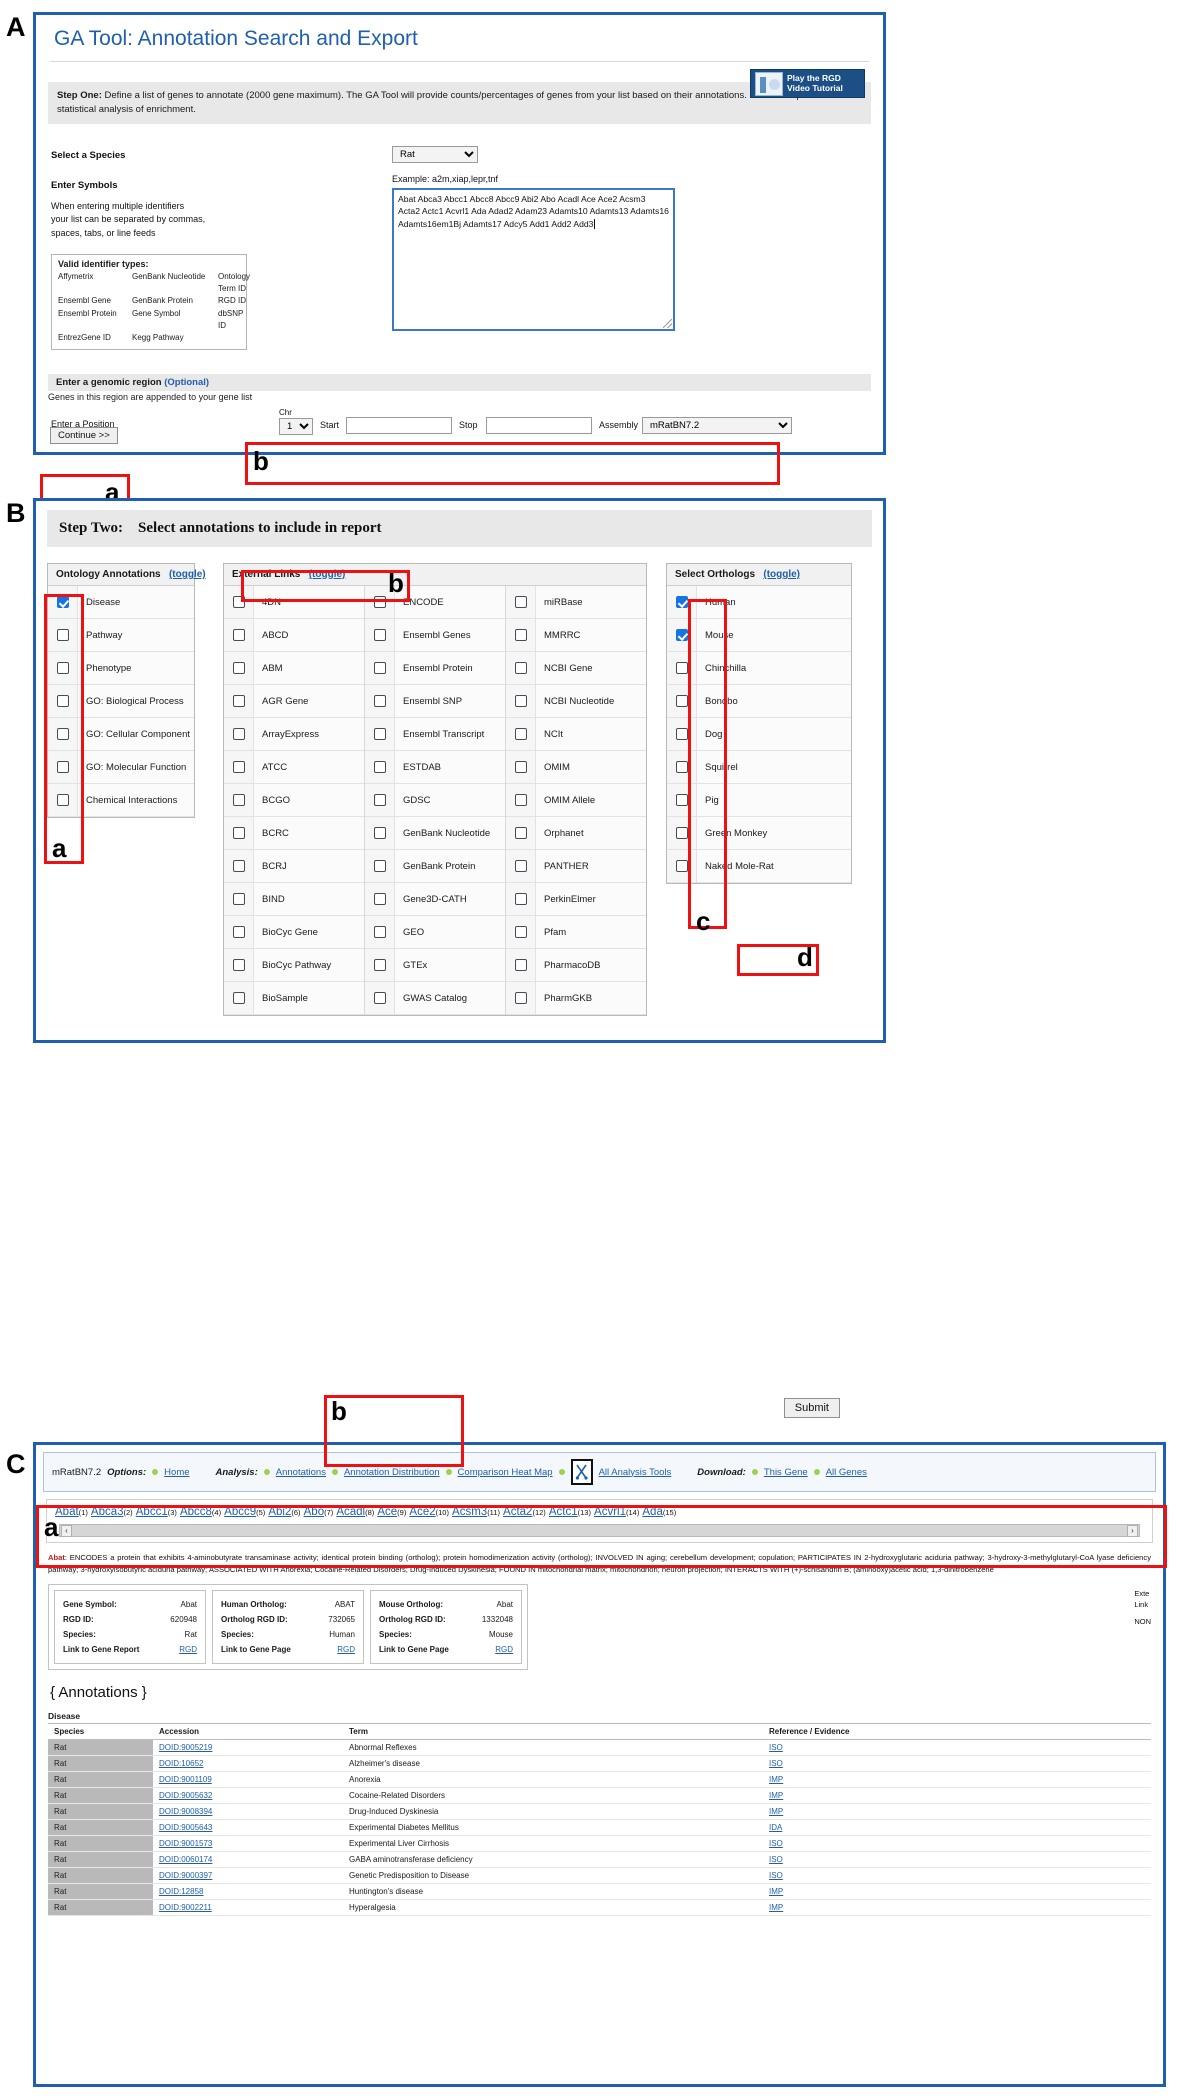  I want to click on external-link-item-row: ArrayExpress, so click(294, 734).